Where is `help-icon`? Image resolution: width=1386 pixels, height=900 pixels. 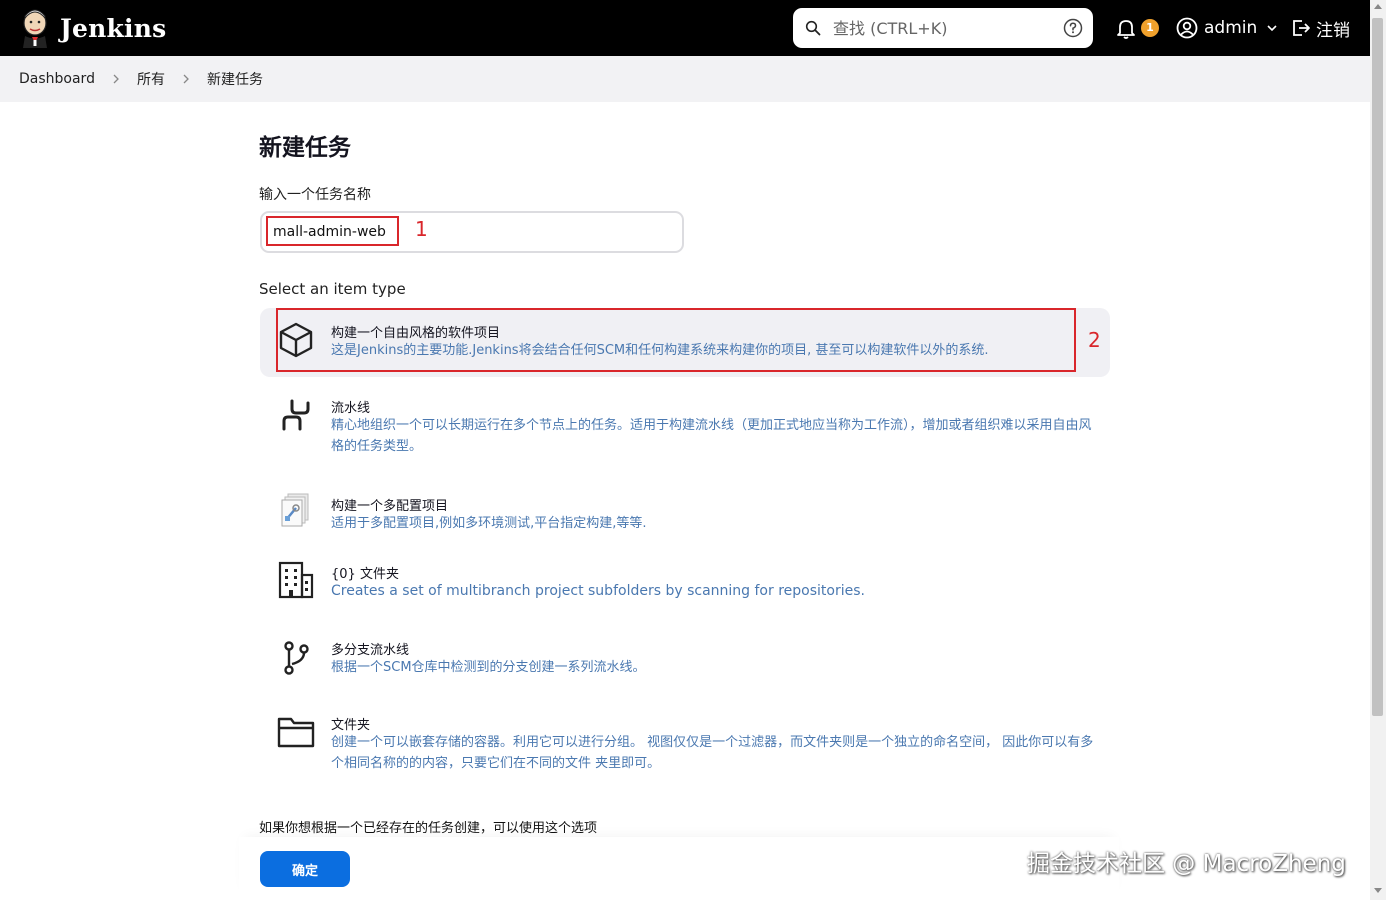
help-icon is located at coordinates (1073, 28).